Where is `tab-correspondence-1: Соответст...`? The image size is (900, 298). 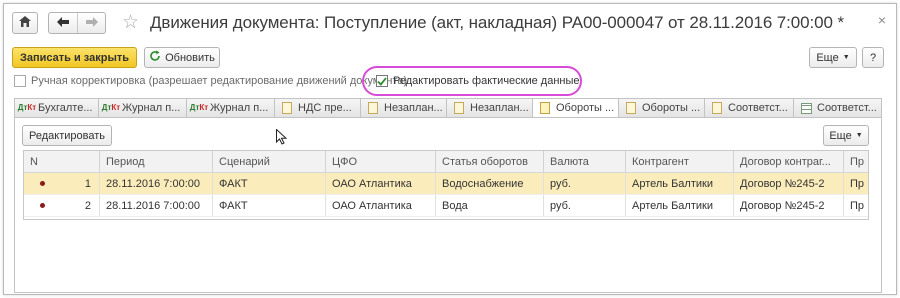 tab-correspondence-1: Соответст... is located at coordinates (748, 108).